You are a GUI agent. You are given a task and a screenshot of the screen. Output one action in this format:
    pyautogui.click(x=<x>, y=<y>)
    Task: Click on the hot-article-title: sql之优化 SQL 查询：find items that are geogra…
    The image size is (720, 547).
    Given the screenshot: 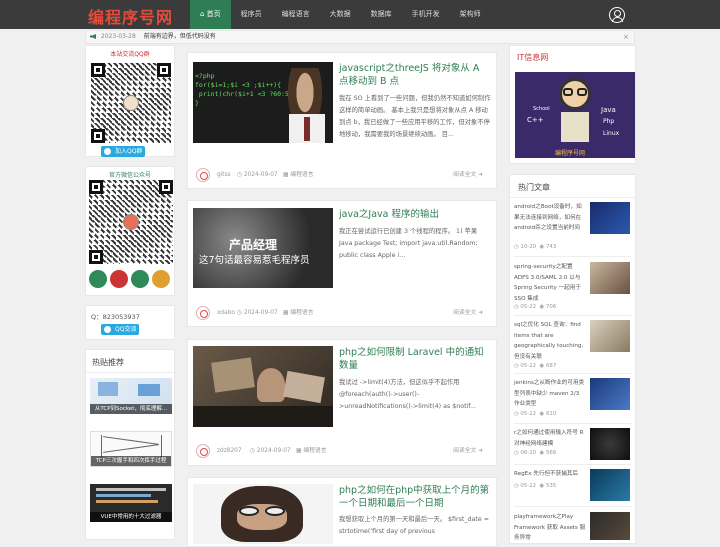 What is the action you would take?
    pyautogui.click(x=550, y=341)
    